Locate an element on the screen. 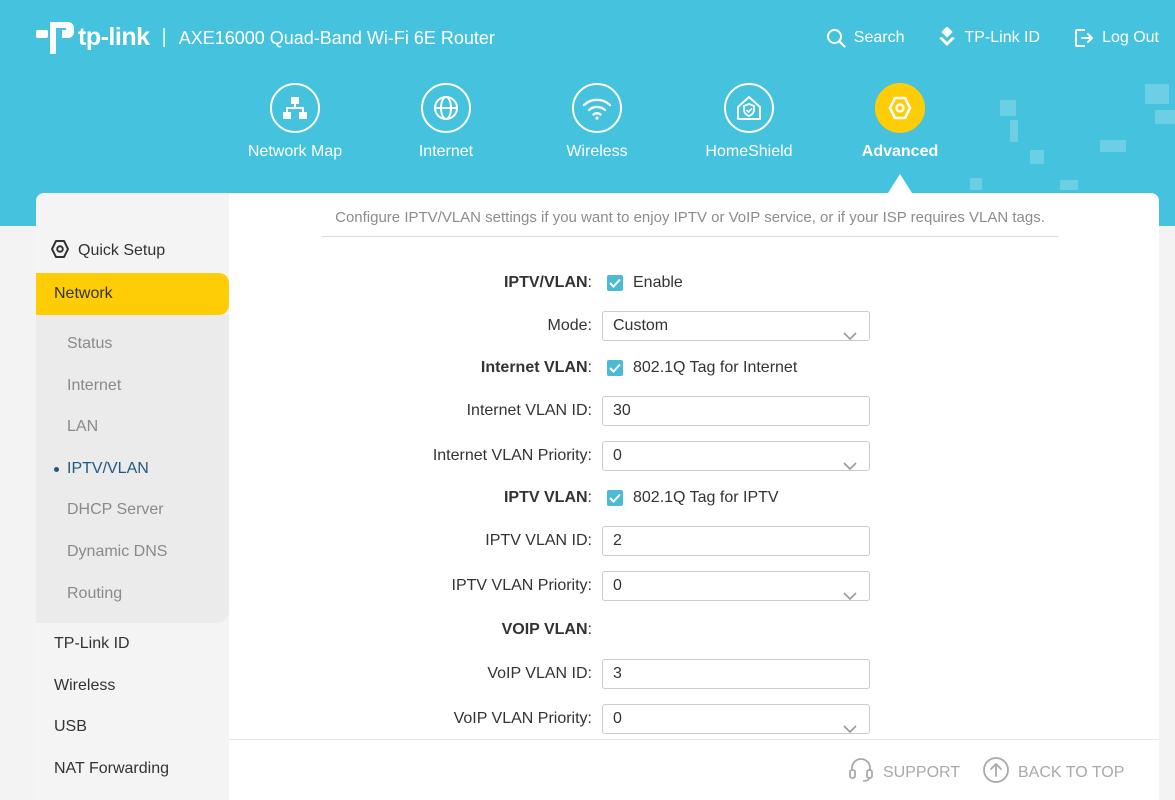 The image size is (1175, 800). submenu-item-internet: Internet is located at coordinates (132, 386).